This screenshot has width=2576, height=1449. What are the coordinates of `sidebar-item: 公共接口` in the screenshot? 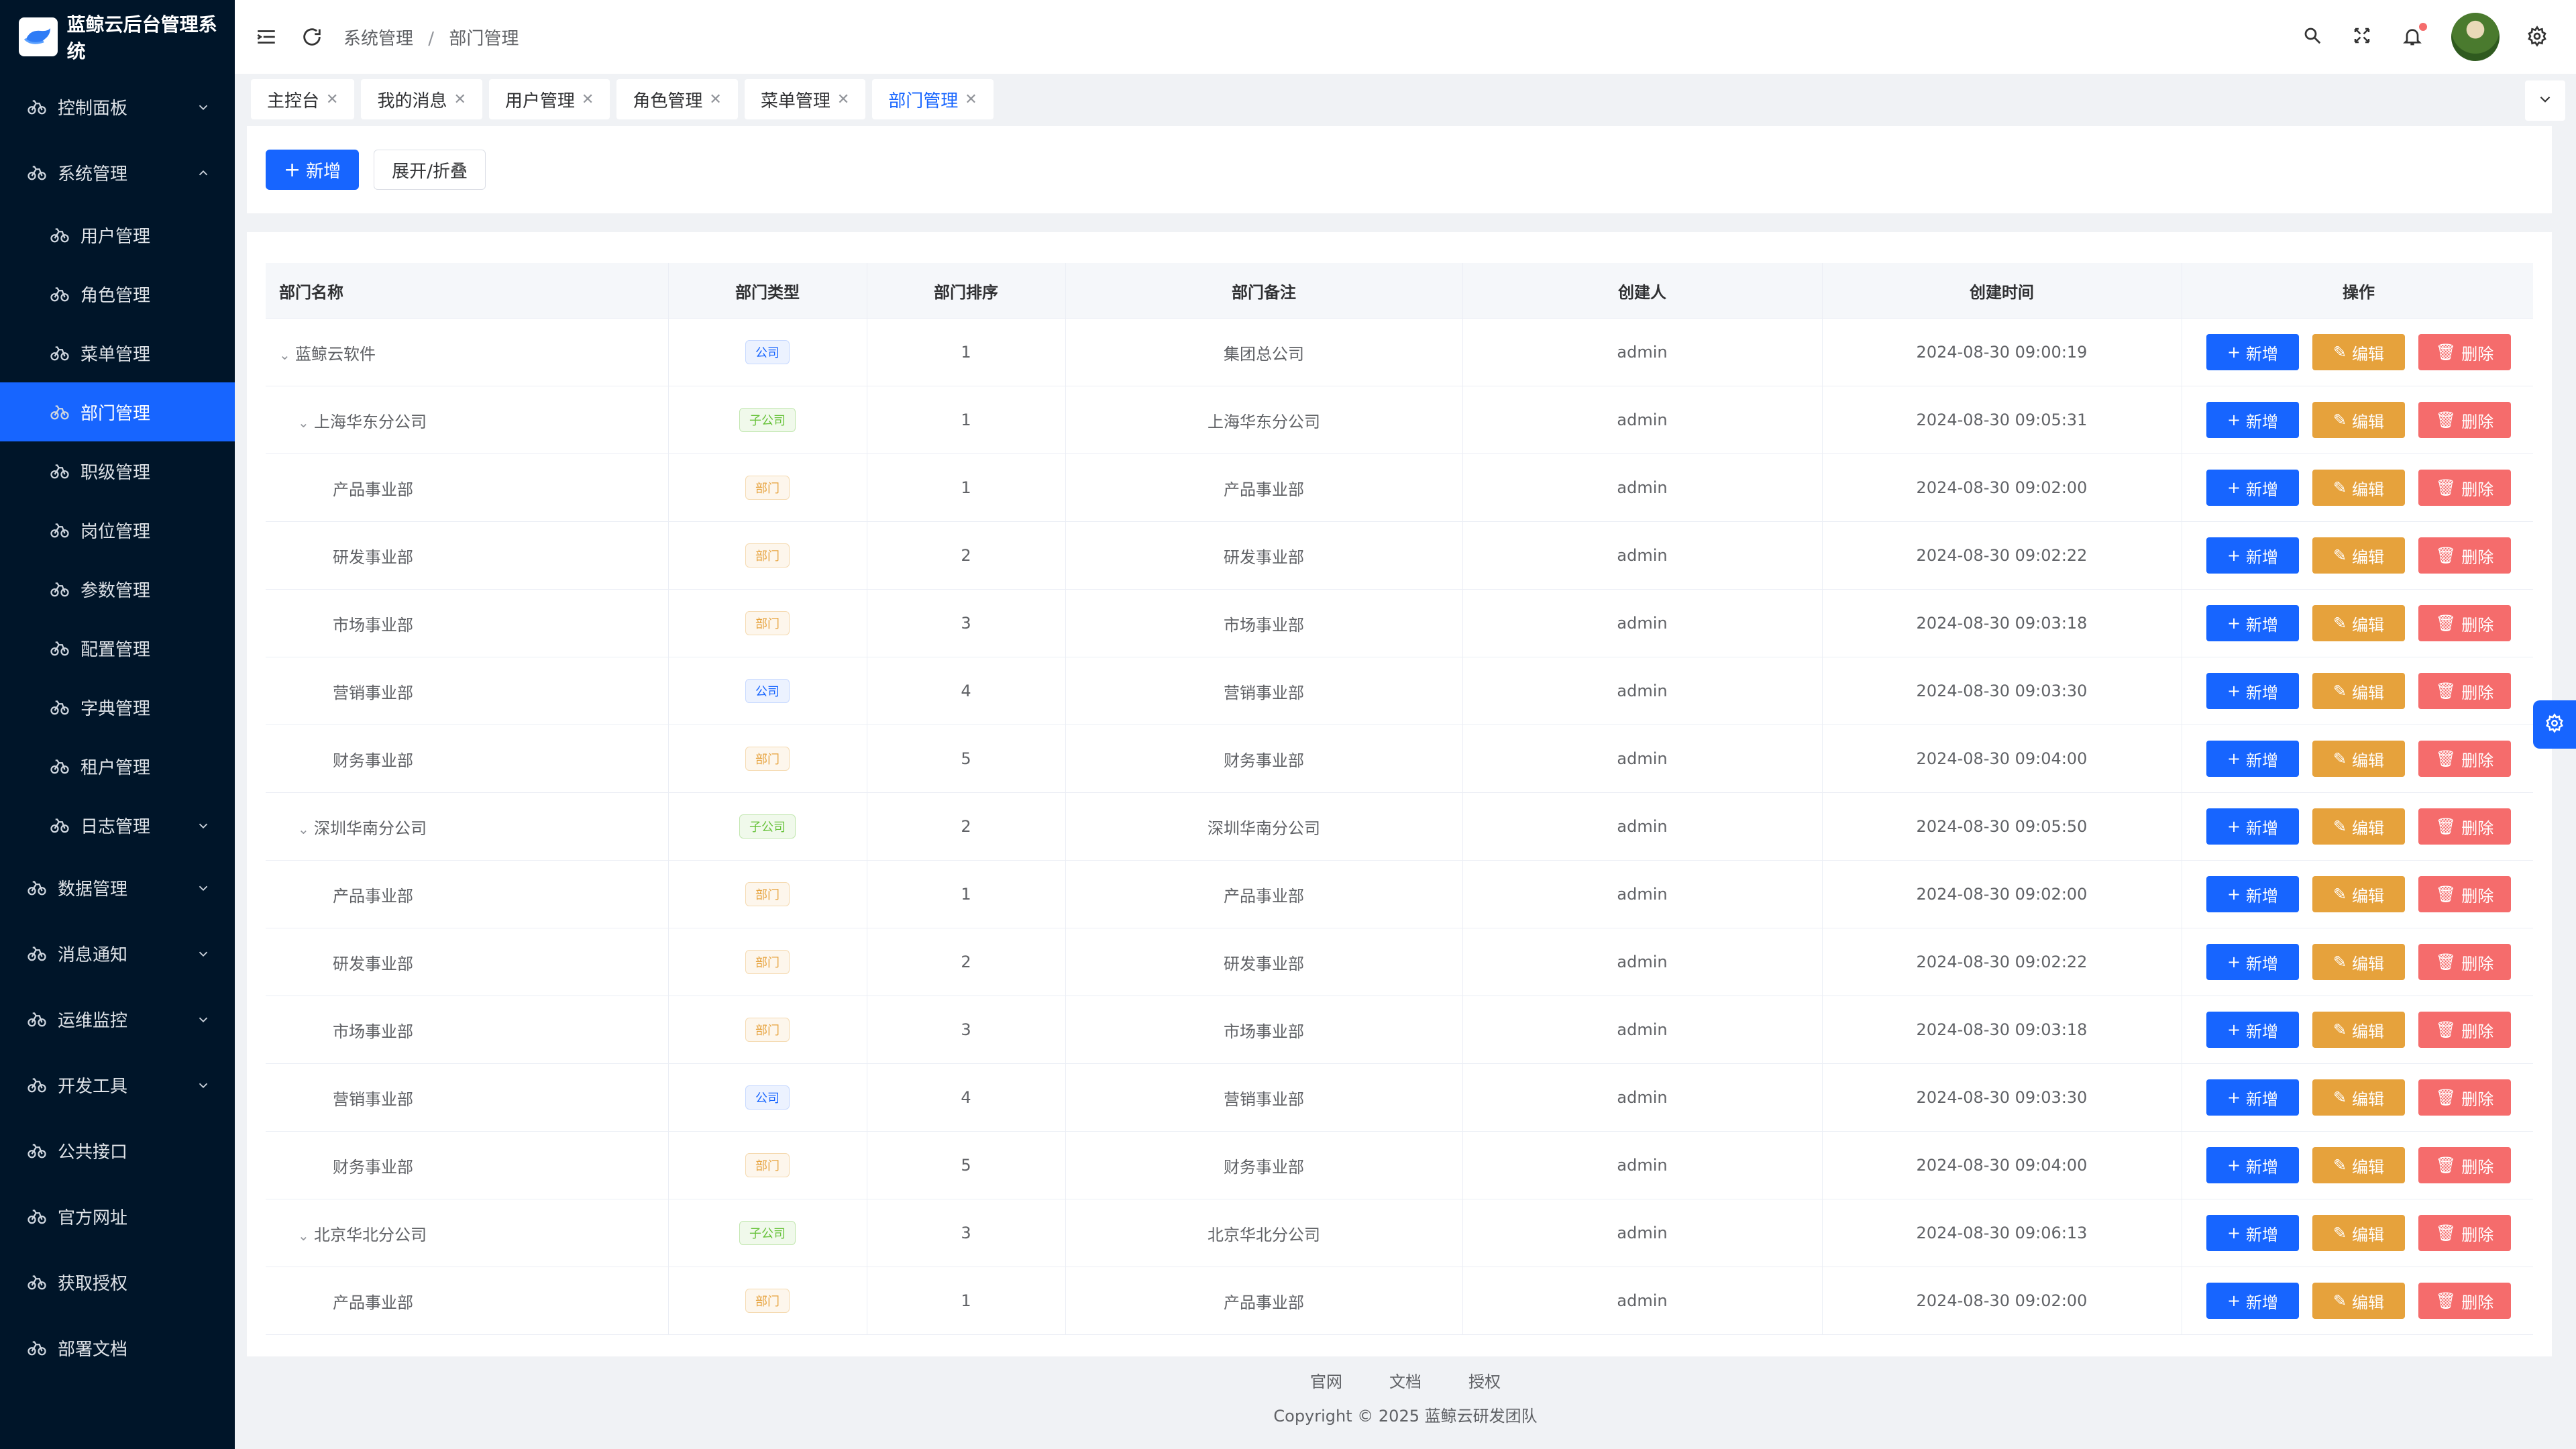 It's located at (117, 1150).